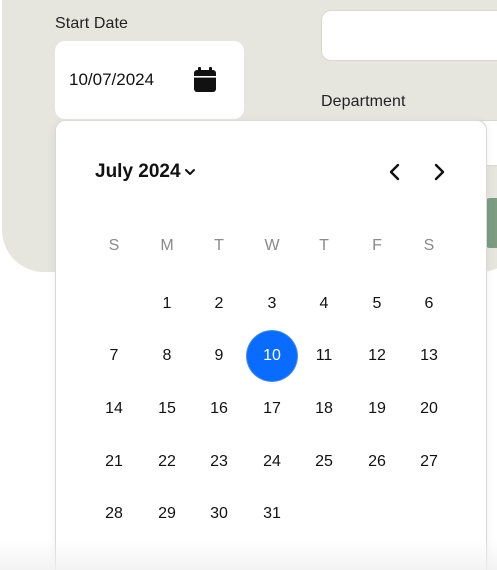 The height and width of the screenshot is (570, 497). What do you see at coordinates (377, 409) in the screenshot?
I see `calendar-day: 19` at bounding box center [377, 409].